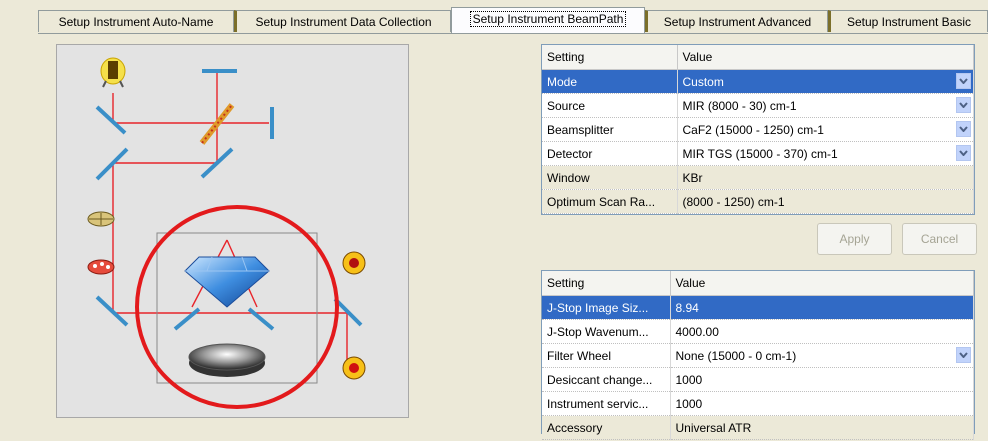 This screenshot has height=441, width=988. I want to click on setting-value: KBr, so click(825, 177).